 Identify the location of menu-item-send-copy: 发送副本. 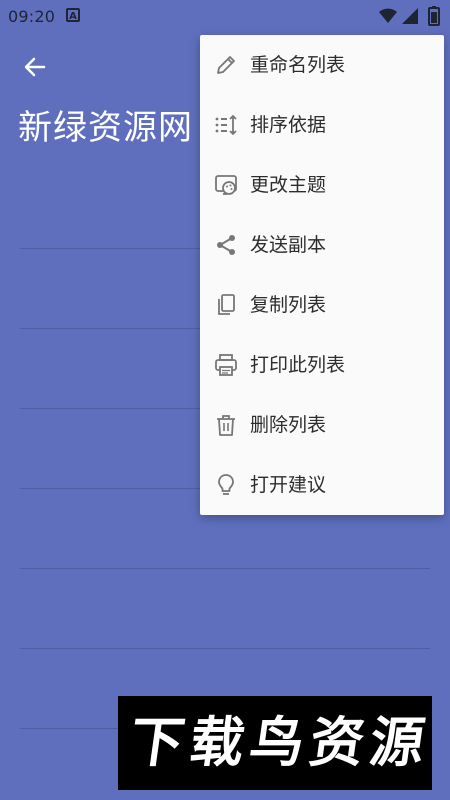
(322, 245).